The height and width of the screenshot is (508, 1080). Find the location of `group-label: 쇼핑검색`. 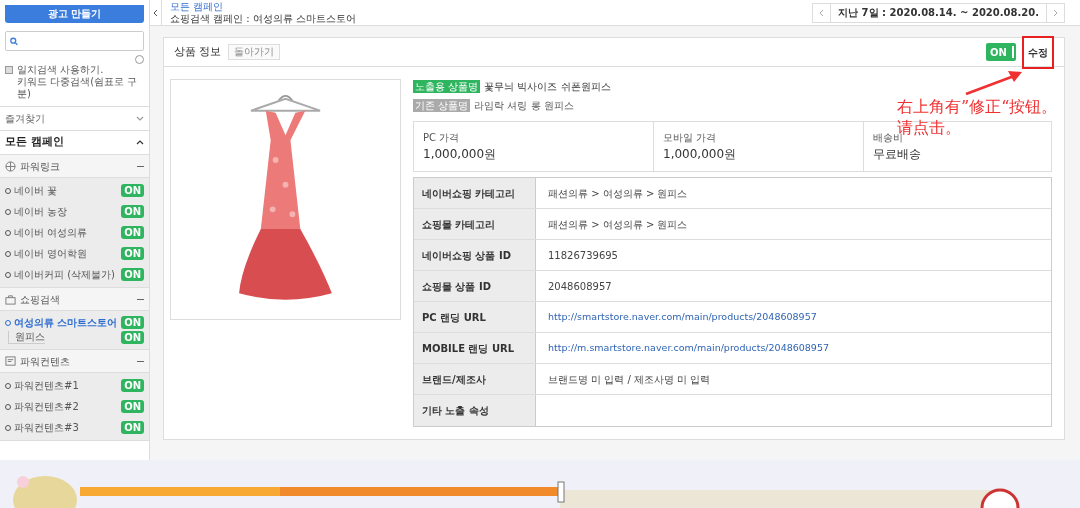

group-label: 쇼핑검색 is located at coordinates (40, 299).